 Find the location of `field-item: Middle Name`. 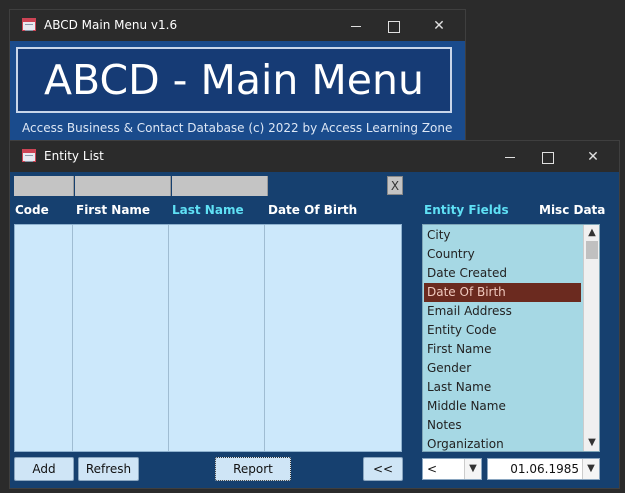

field-item: Middle Name is located at coordinates (466, 406).